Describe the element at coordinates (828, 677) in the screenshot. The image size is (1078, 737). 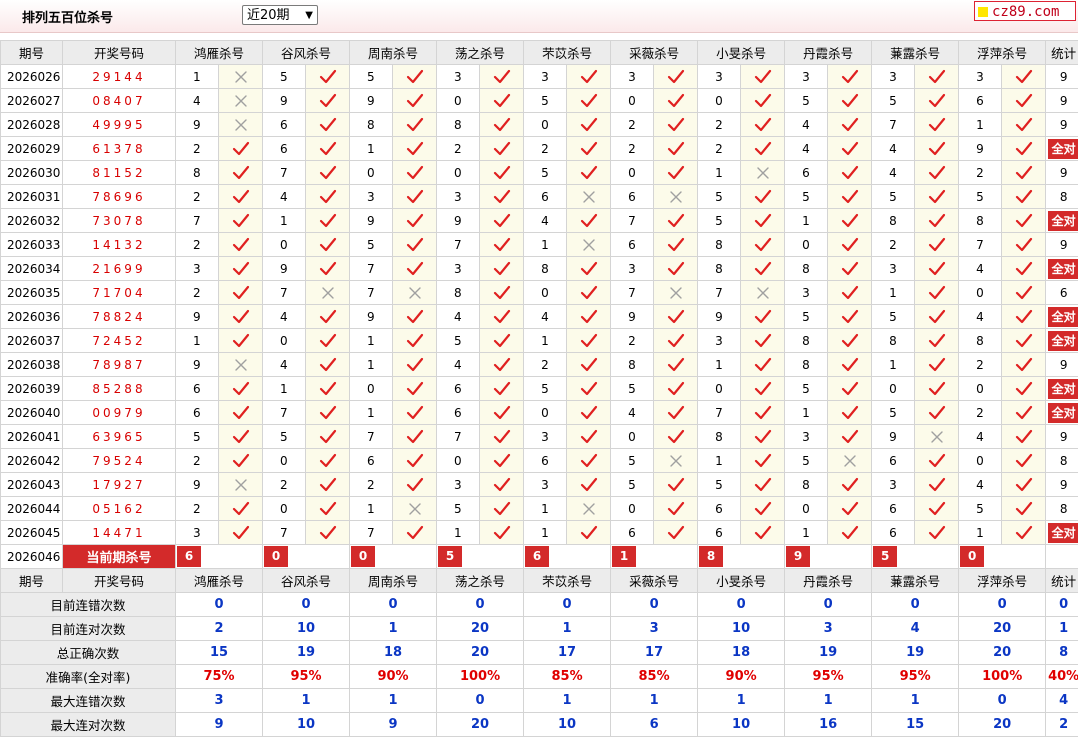
I see `summary-value: 95%` at that location.